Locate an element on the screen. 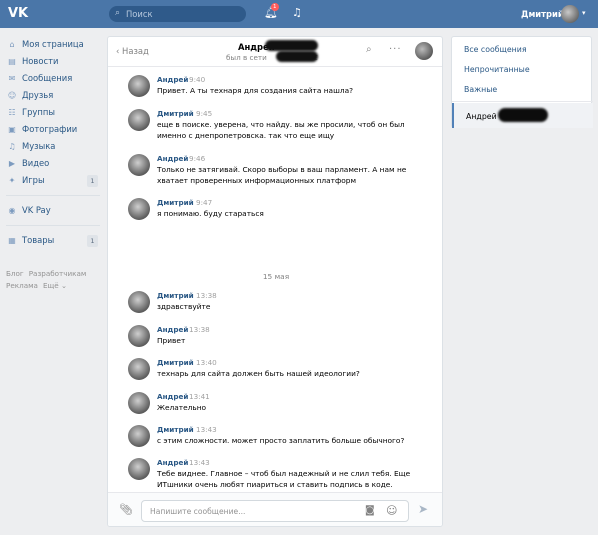 The width and height of the screenshot is (598, 535). sidebar-item-my-page: ⌂ Моя страница is located at coordinates (53, 44).